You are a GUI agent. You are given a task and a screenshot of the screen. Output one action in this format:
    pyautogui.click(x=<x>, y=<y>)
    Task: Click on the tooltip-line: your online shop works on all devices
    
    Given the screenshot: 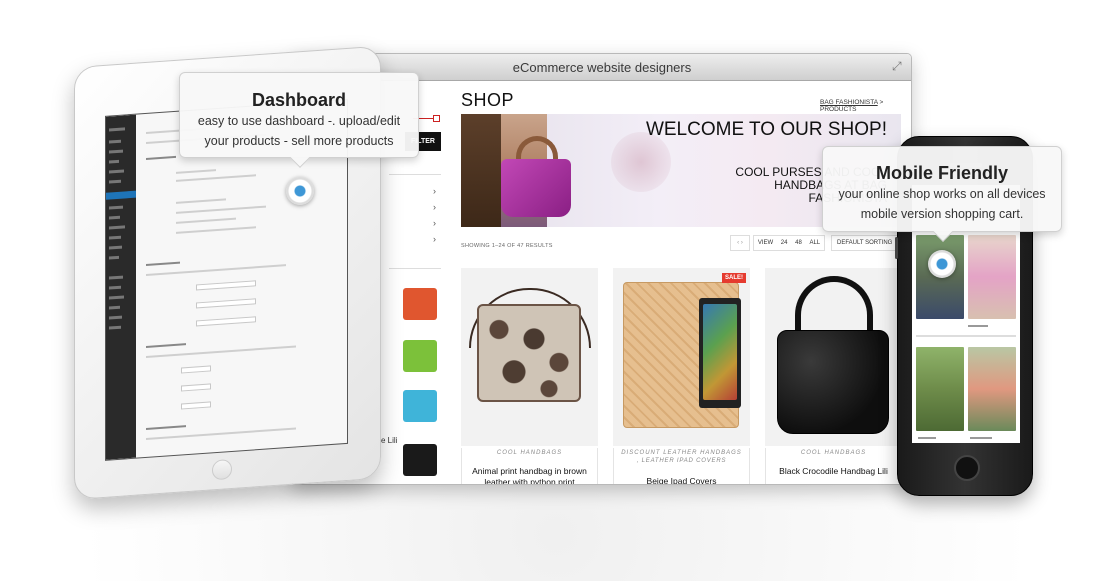 What is the action you would take?
    pyautogui.click(x=942, y=194)
    